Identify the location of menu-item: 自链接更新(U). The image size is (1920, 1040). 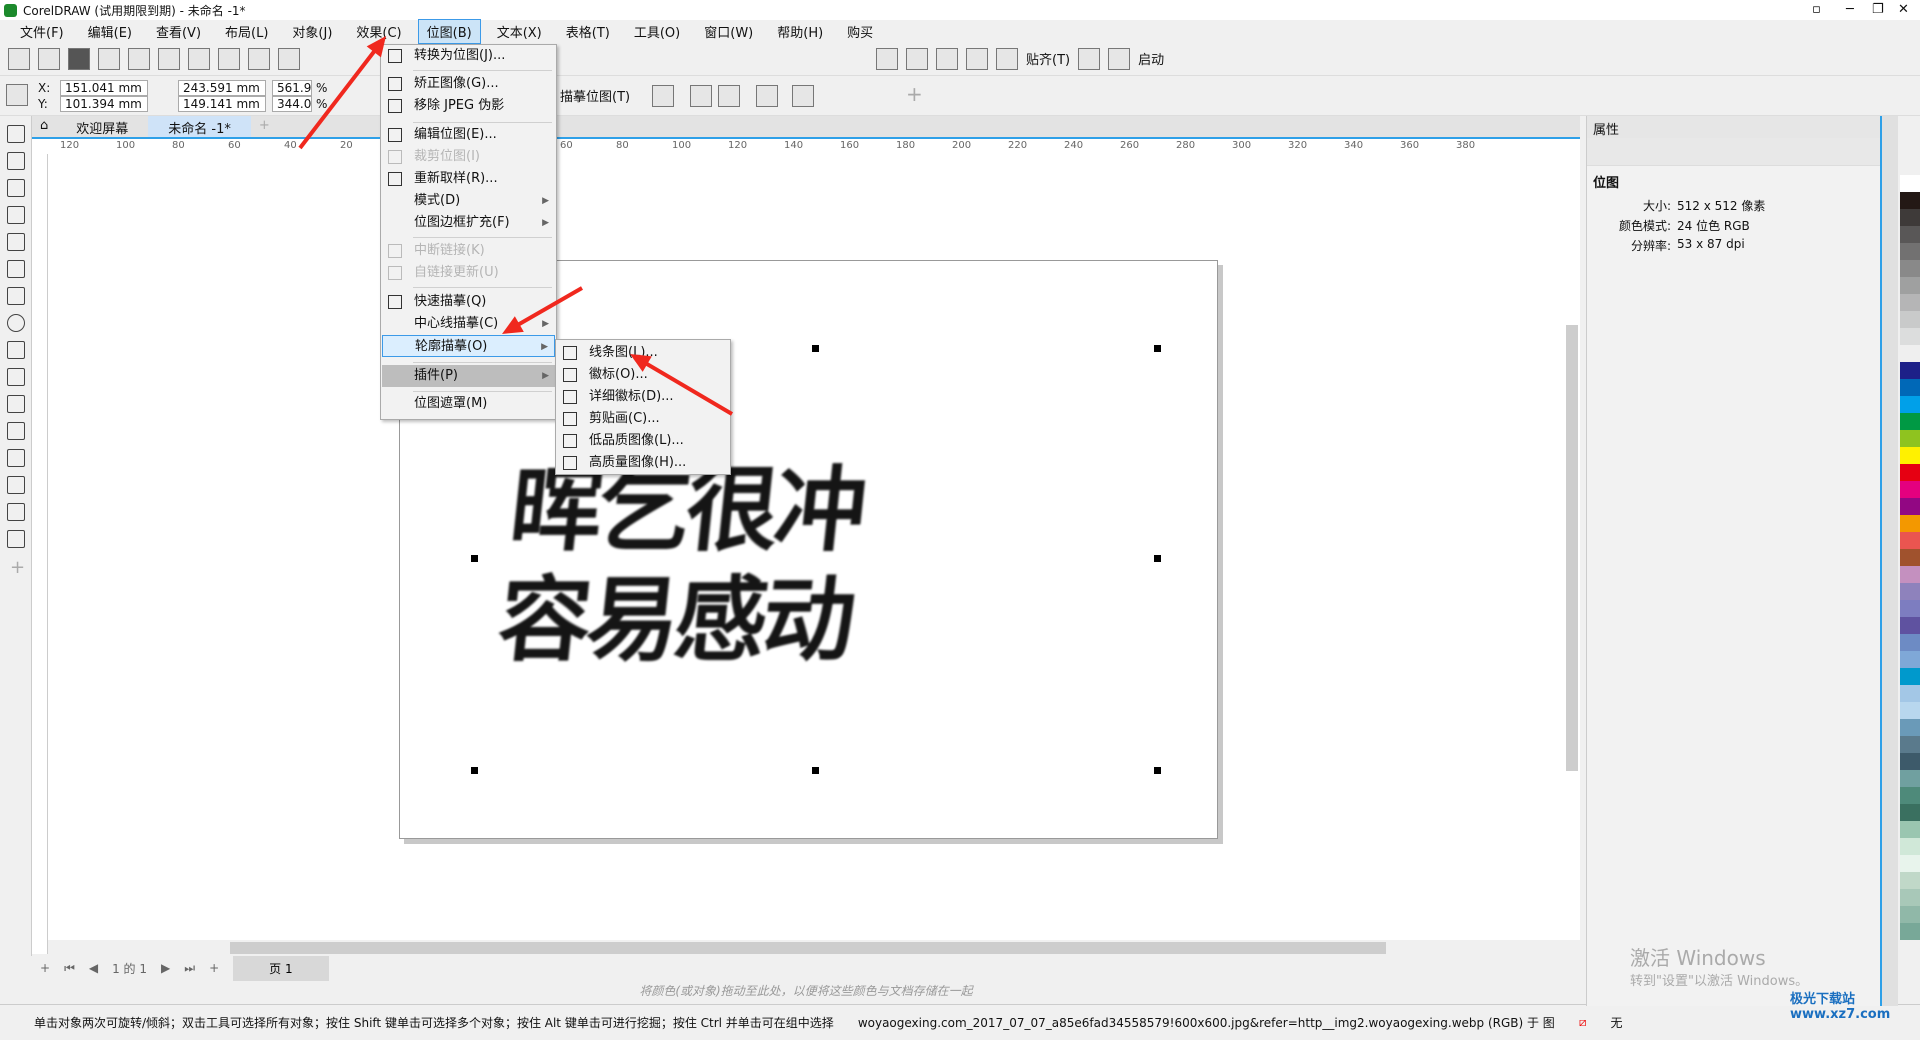
(468, 273).